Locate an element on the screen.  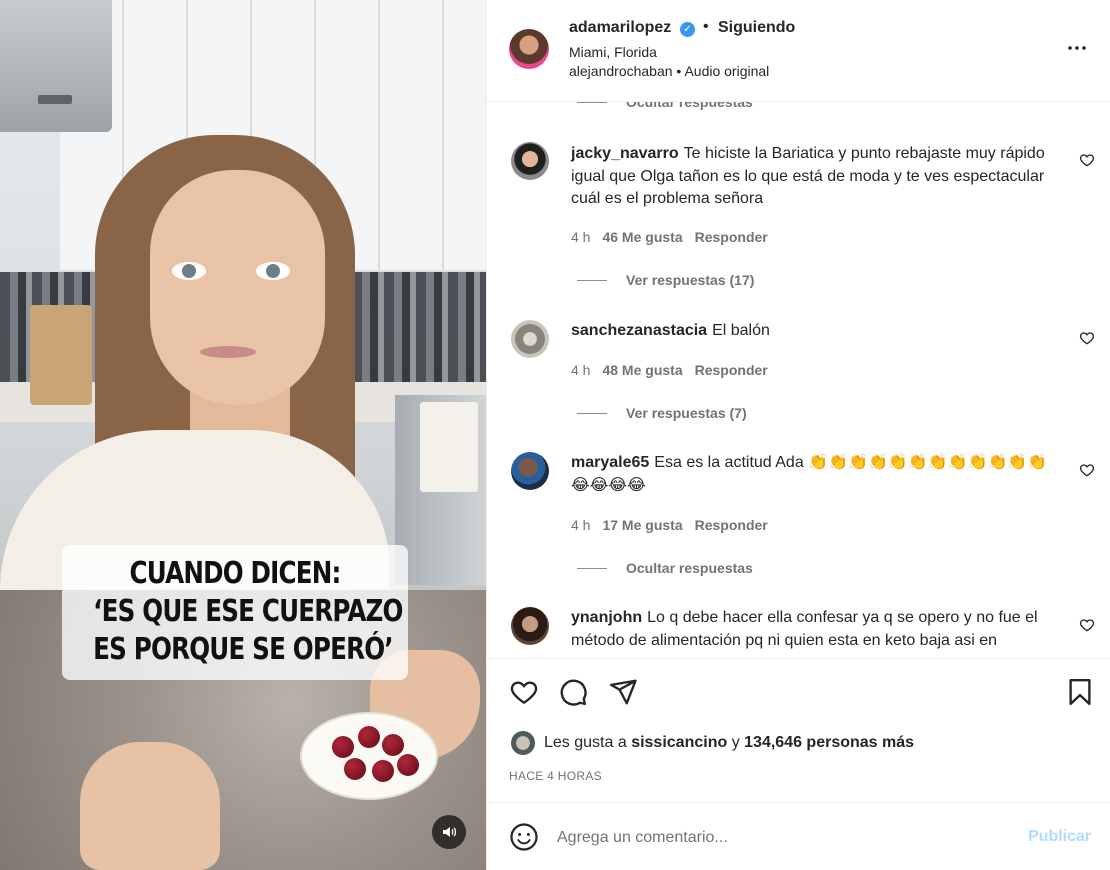
like-heart-icon is located at coordinates (524, 692).